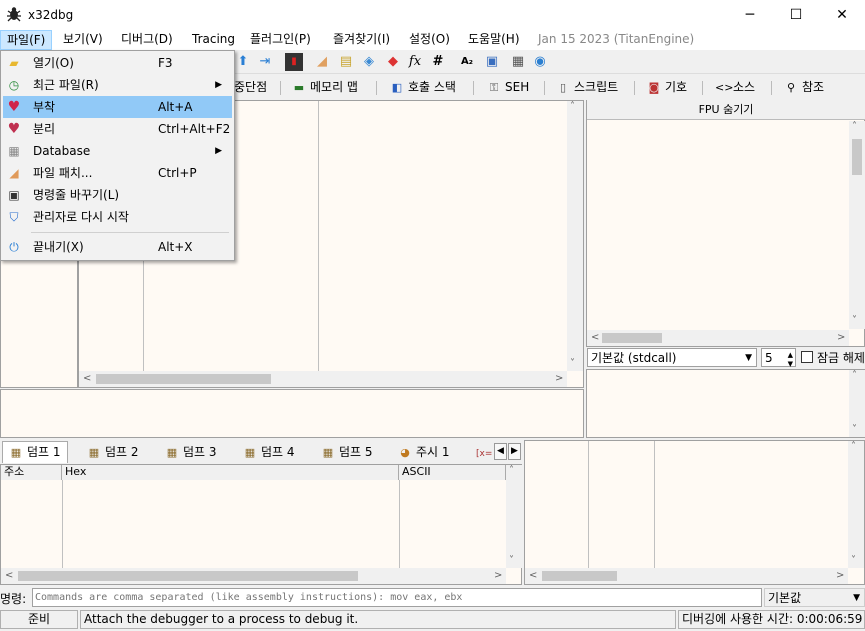  What do you see at coordinates (44, 129) in the screenshot?
I see `menu-item-label: 분리` at bounding box center [44, 129].